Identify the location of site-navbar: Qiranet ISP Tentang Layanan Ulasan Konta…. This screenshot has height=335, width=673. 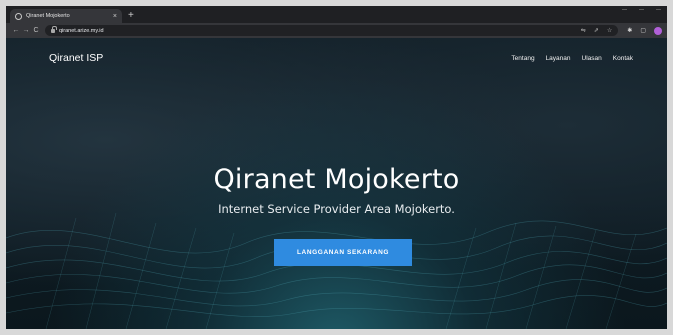
(336, 58).